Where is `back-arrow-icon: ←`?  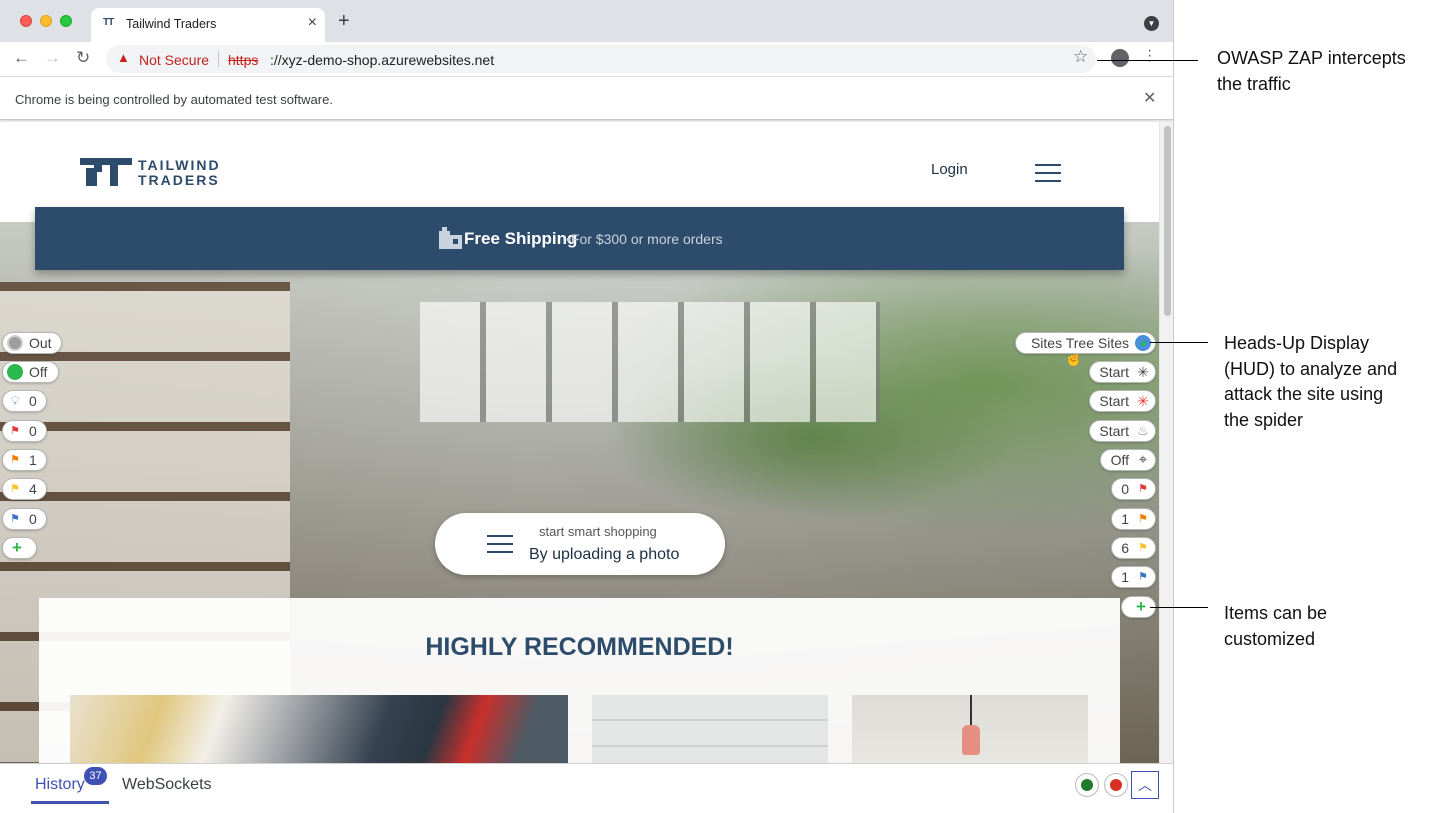
back-arrow-icon: ← is located at coordinates (21, 58).